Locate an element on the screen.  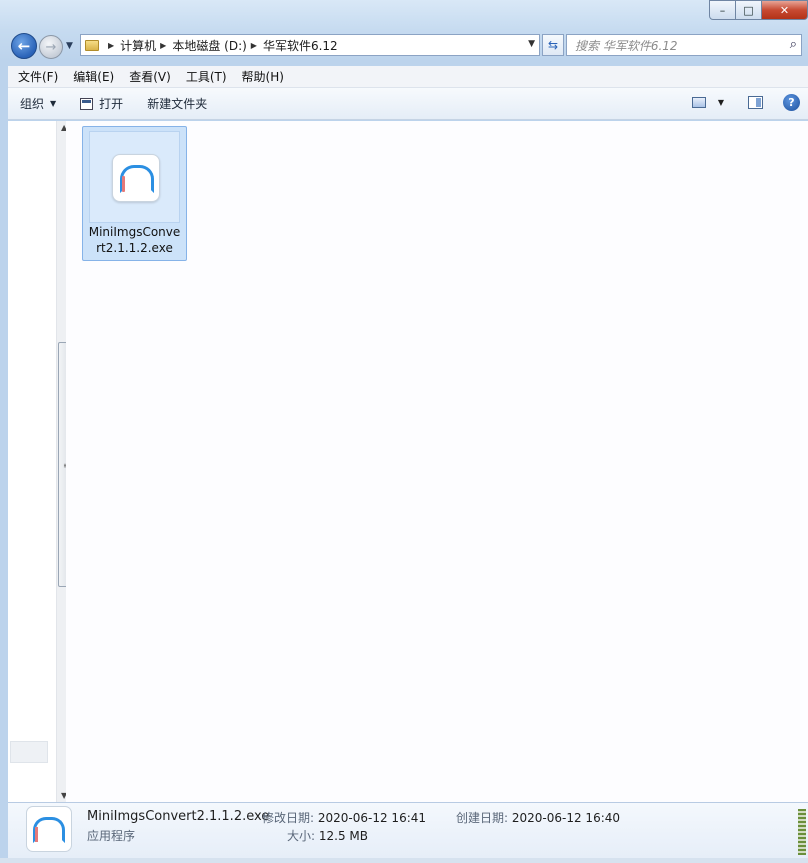
menu-view: 查看(V) is located at coordinates (147, 76).